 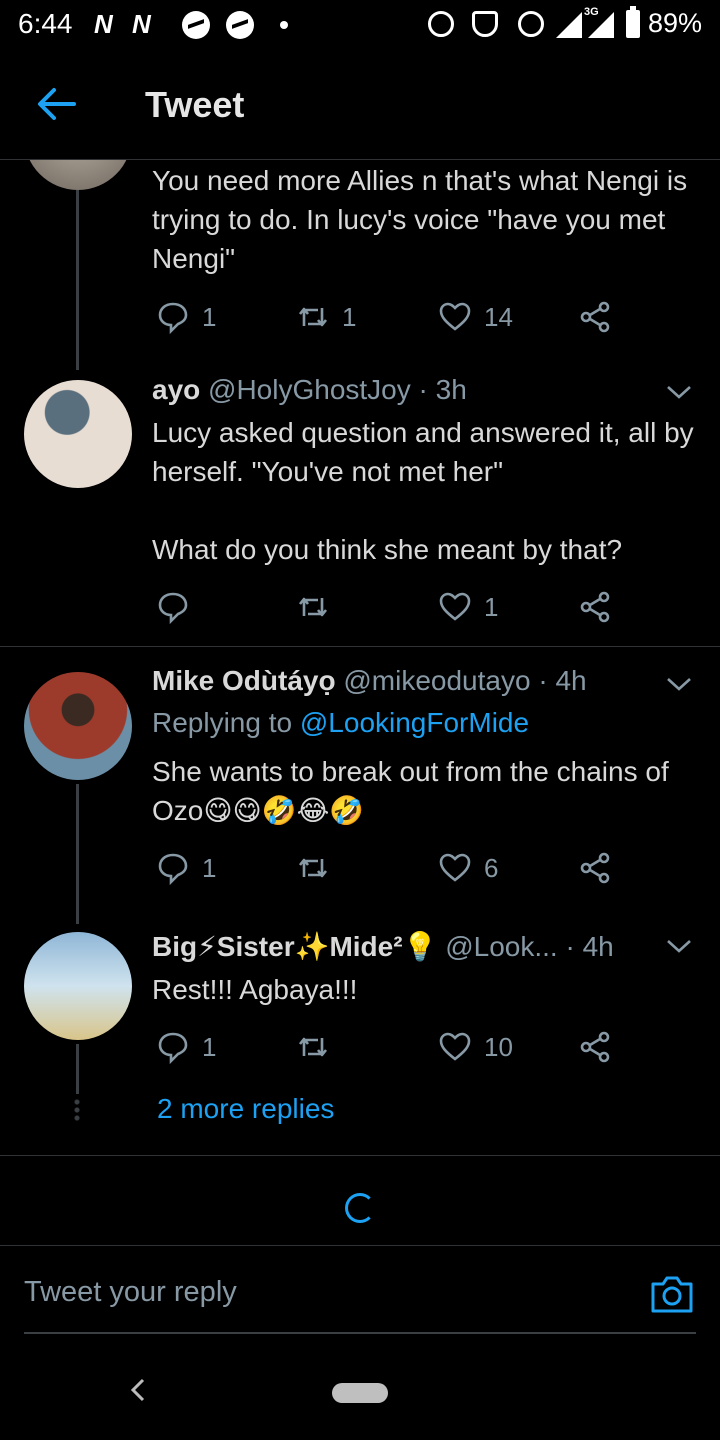 I want to click on retweet-count: 1, so click(x=349, y=316).